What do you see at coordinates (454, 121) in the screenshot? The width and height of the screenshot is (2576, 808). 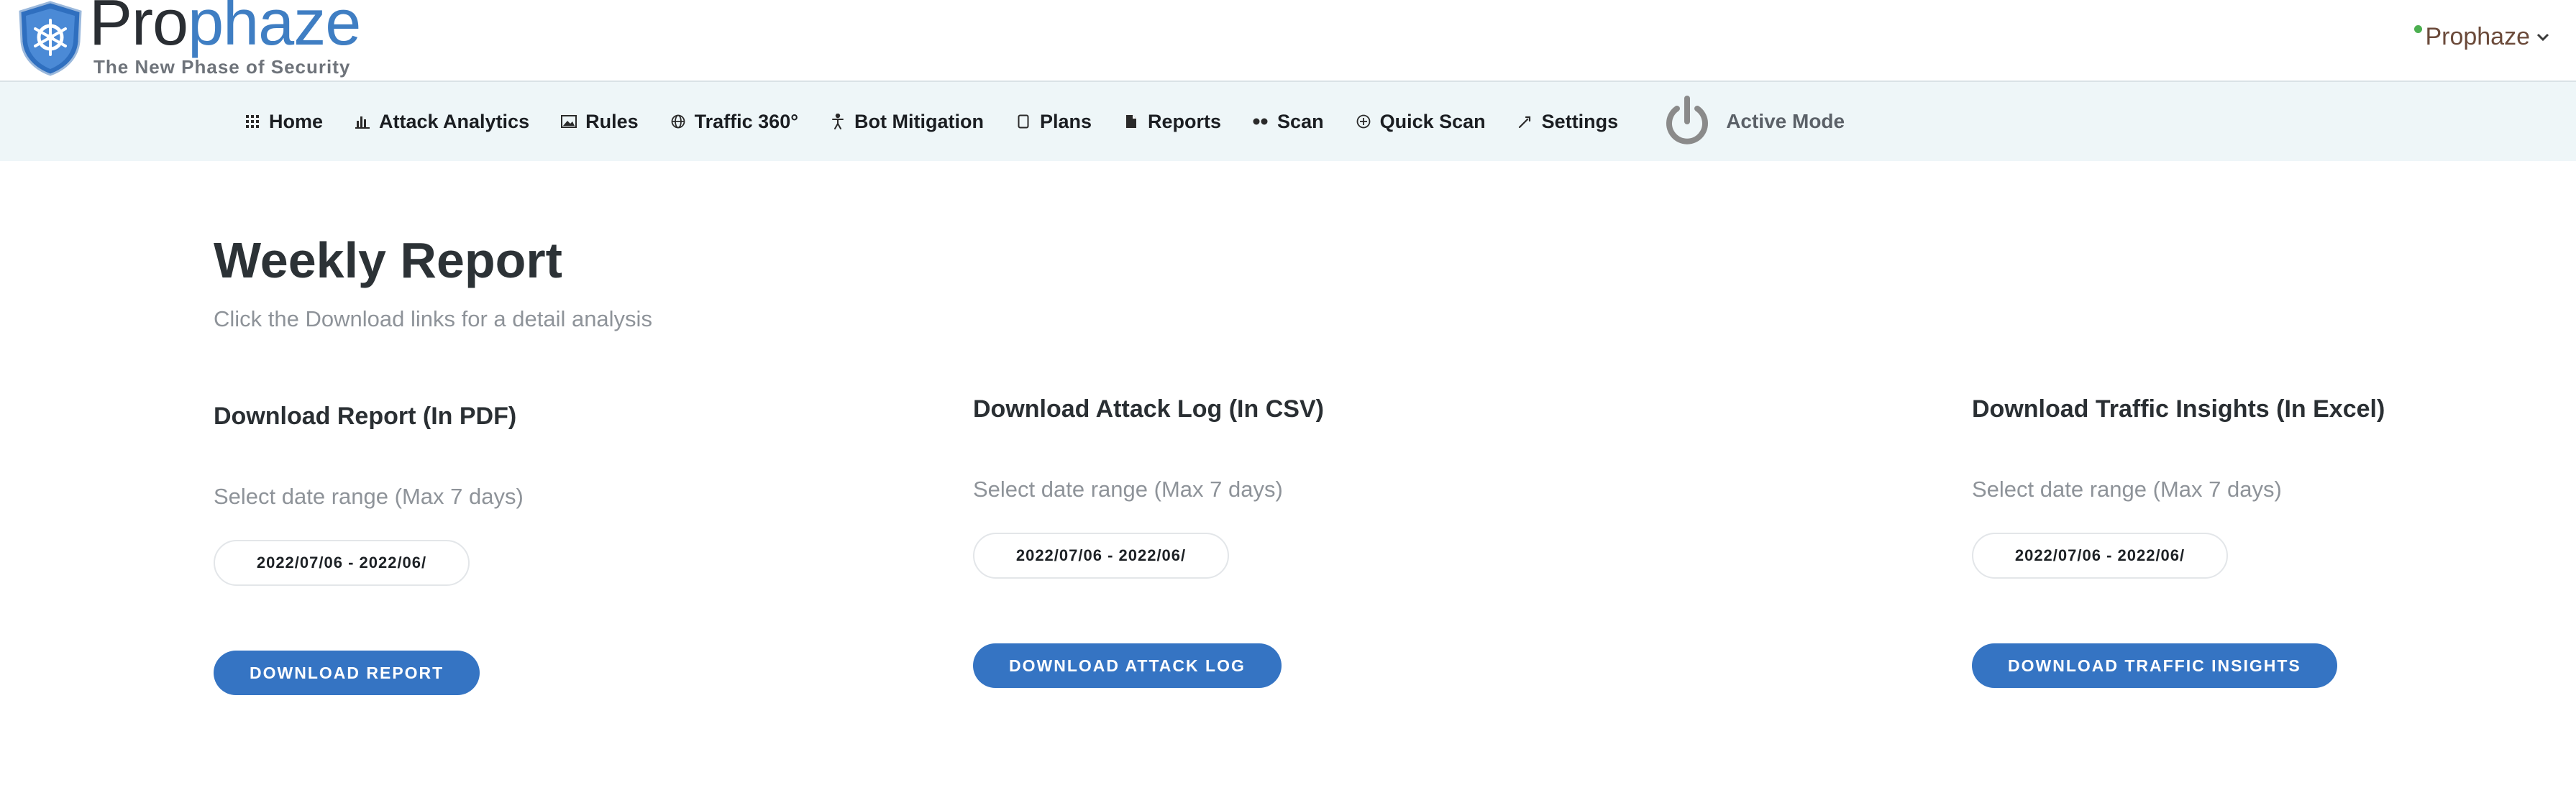 I see `nav-label-attack-analytics: Attack Analytics` at bounding box center [454, 121].